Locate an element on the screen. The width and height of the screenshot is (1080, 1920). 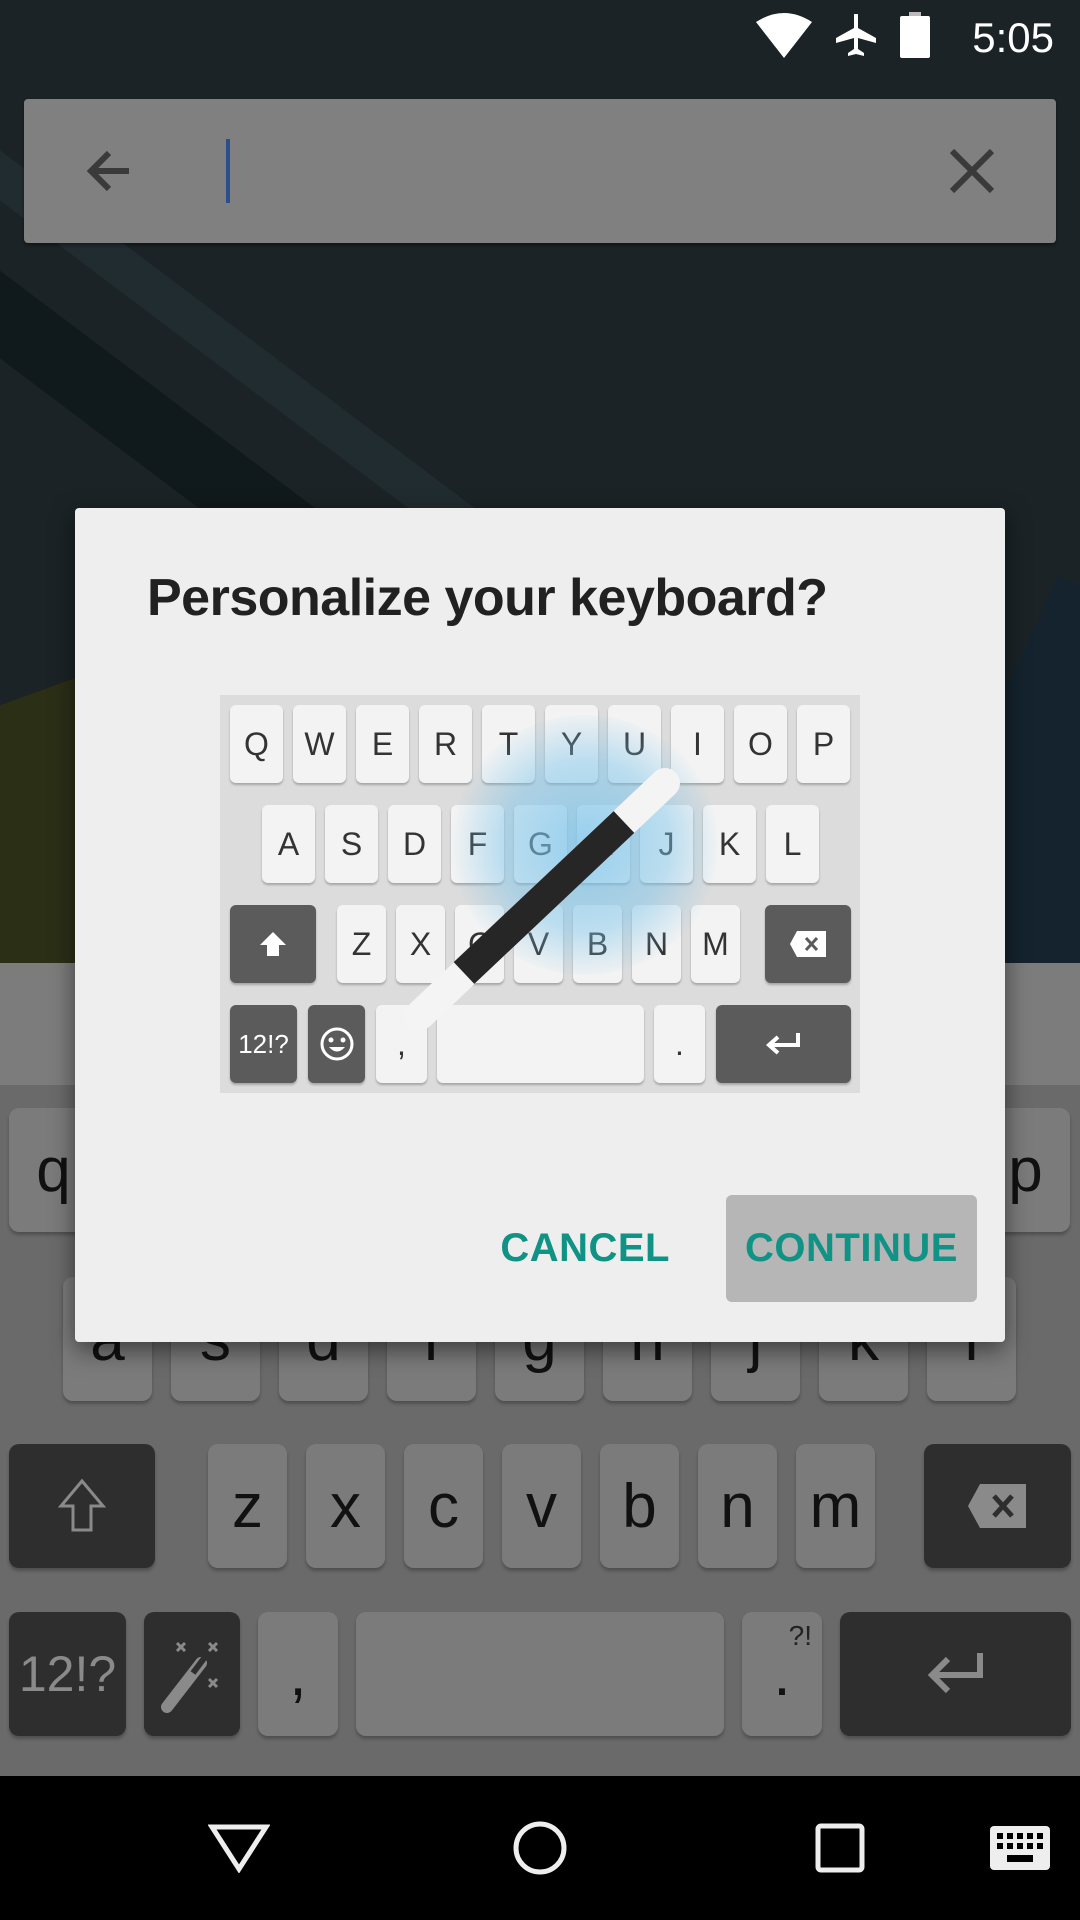
keyboard-switch-icon is located at coordinates (1020, 1848).